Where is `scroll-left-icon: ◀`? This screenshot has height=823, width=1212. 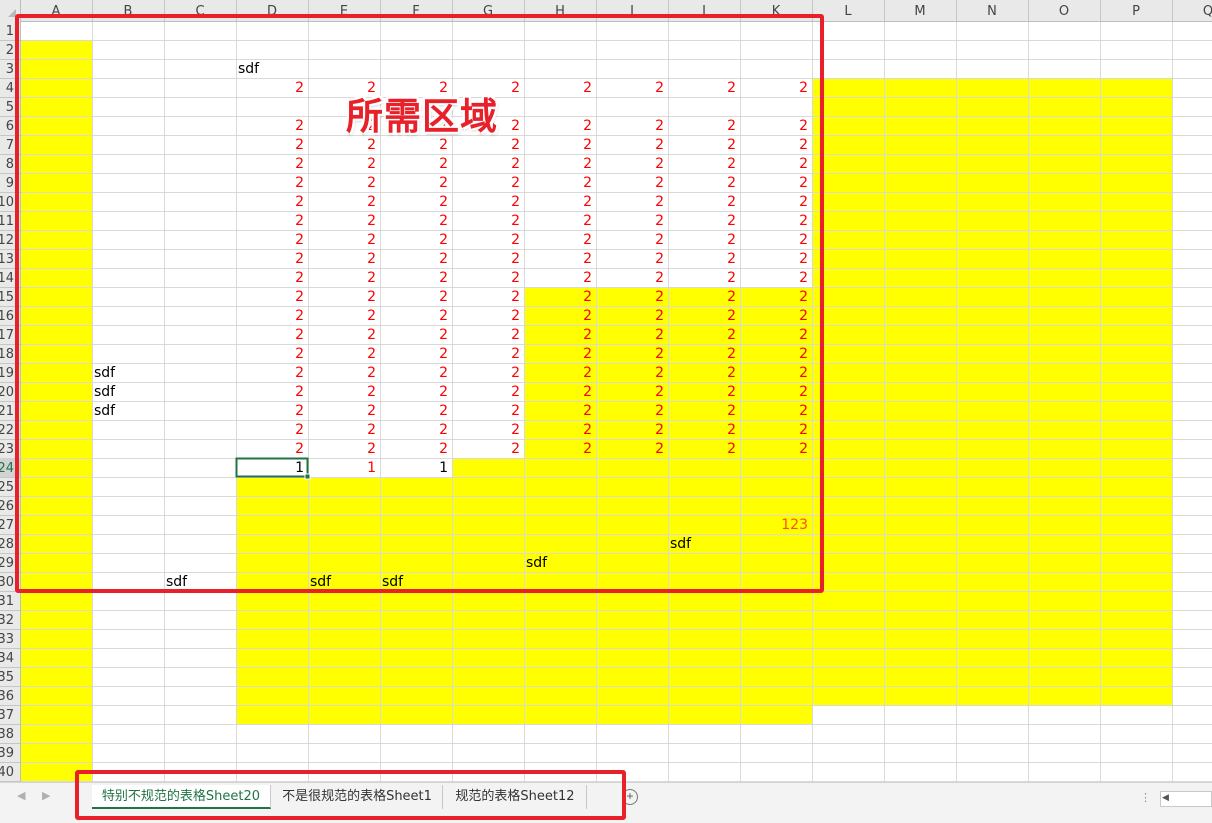
scroll-left-icon: ◀ is located at coordinates (1165, 797).